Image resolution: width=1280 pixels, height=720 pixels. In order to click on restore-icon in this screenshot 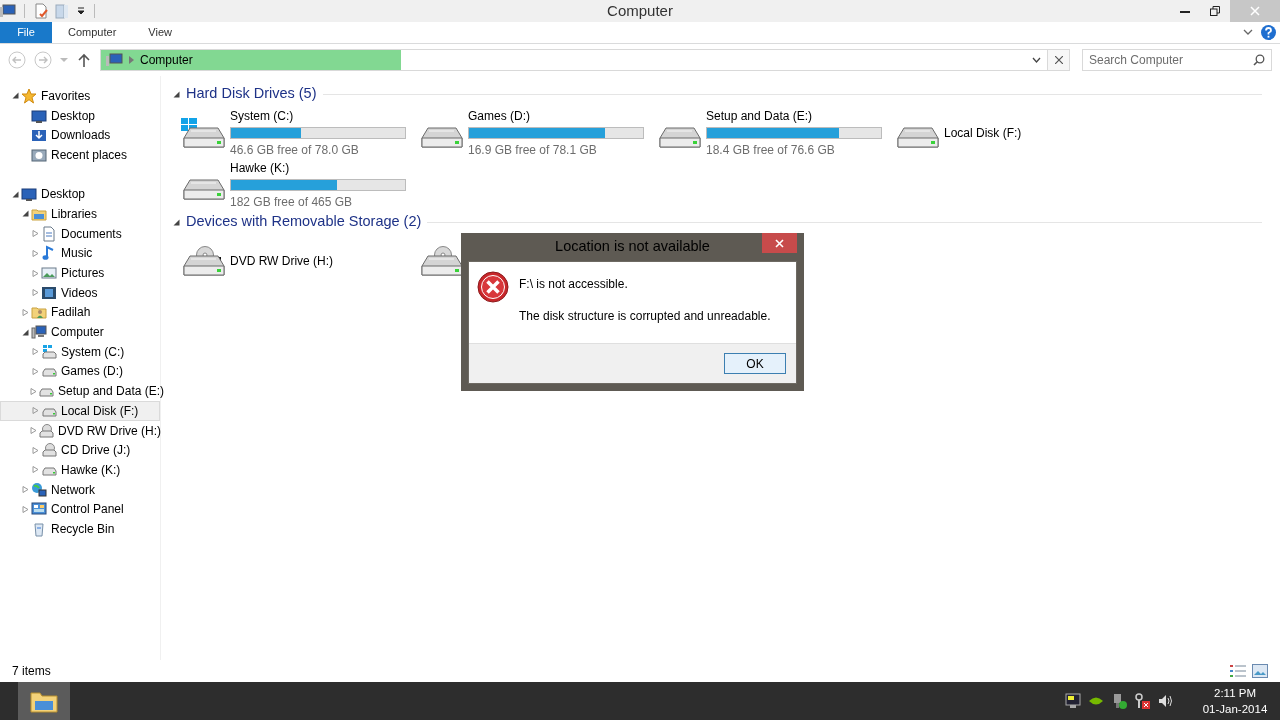, I will do `click(1215, 11)`.